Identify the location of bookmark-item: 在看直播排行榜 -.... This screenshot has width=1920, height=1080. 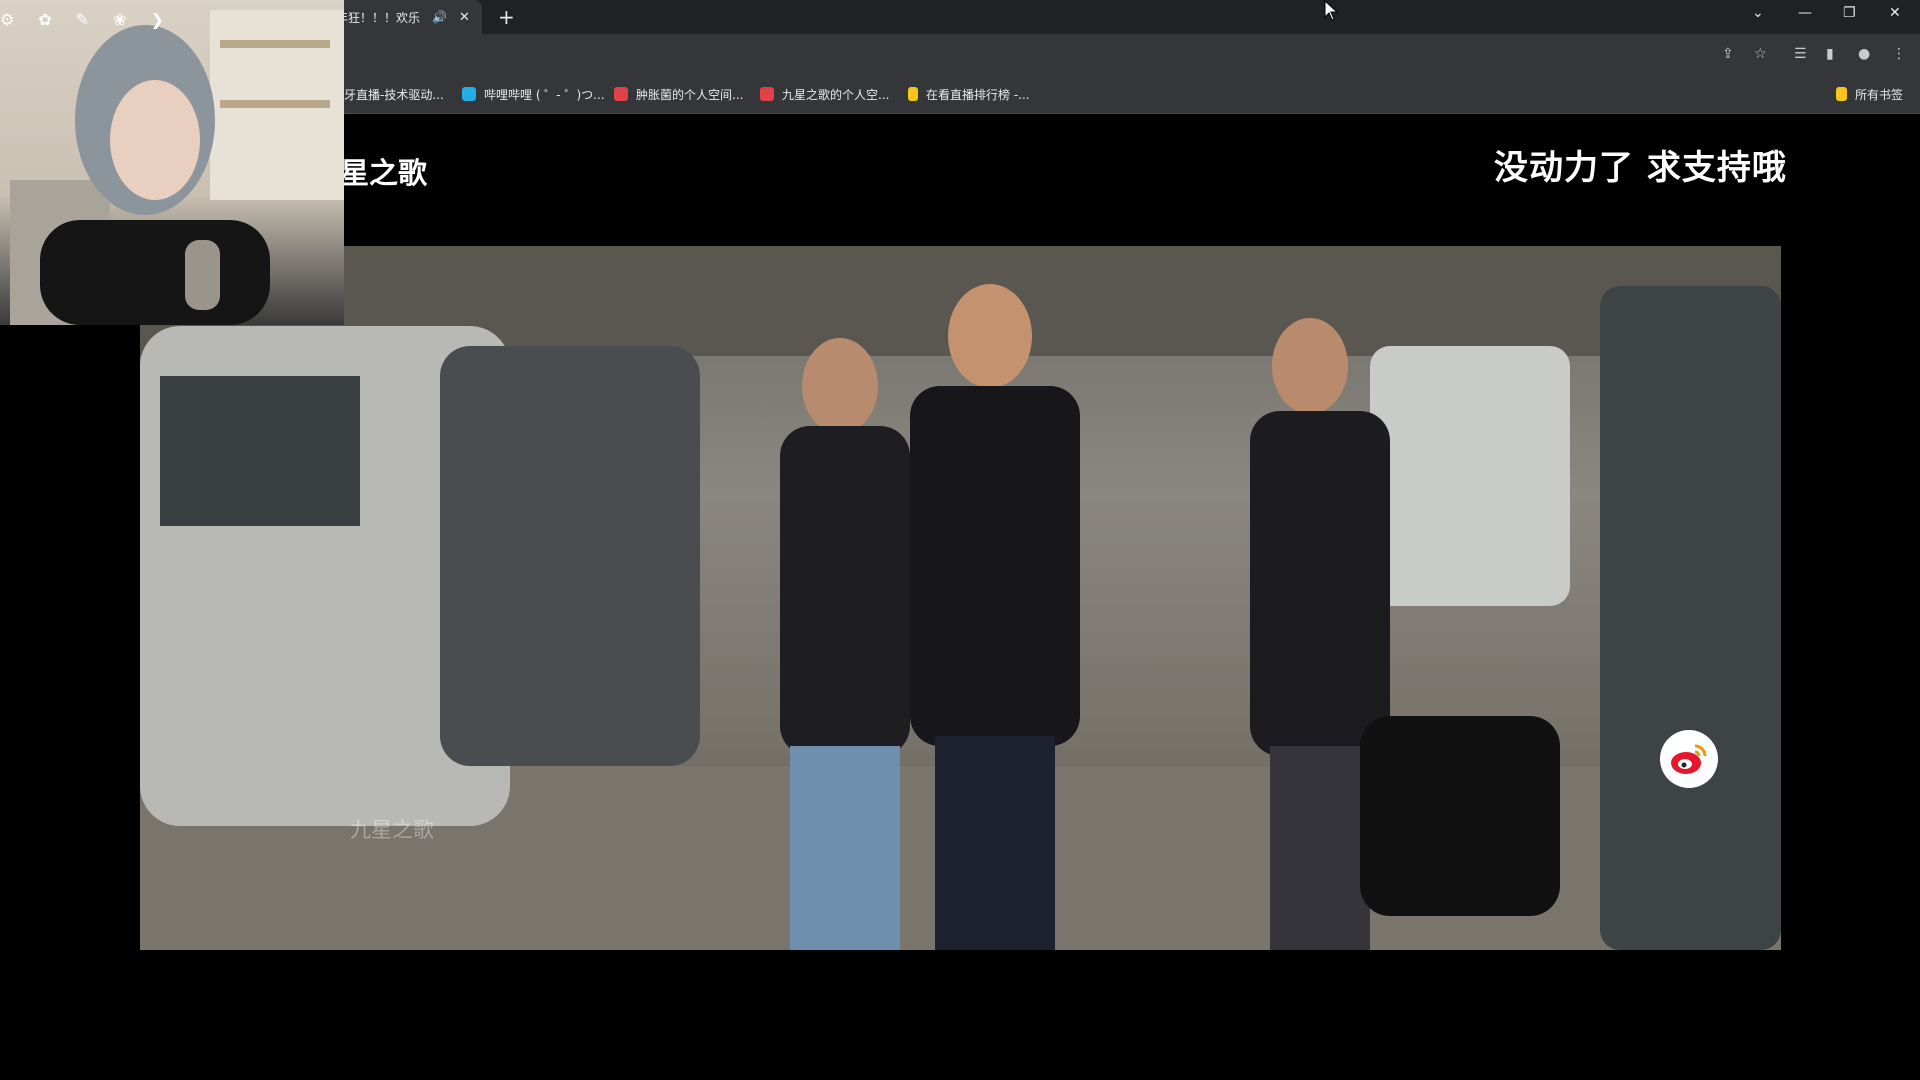
(969, 94).